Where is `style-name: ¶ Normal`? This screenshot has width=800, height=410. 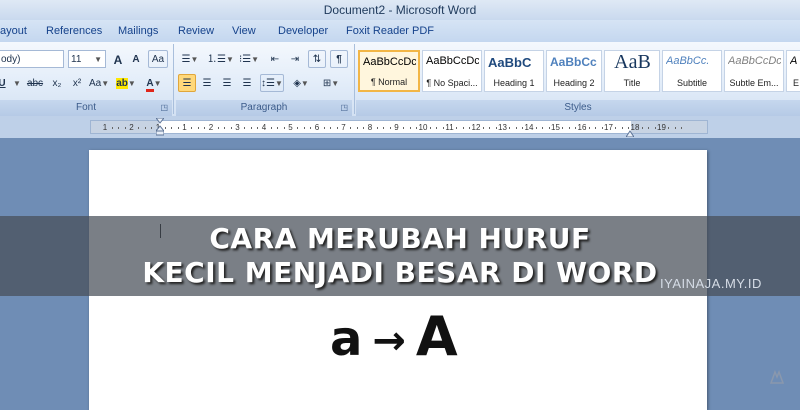 style-name: ¶ Normal is located at coordinates (389, 82).